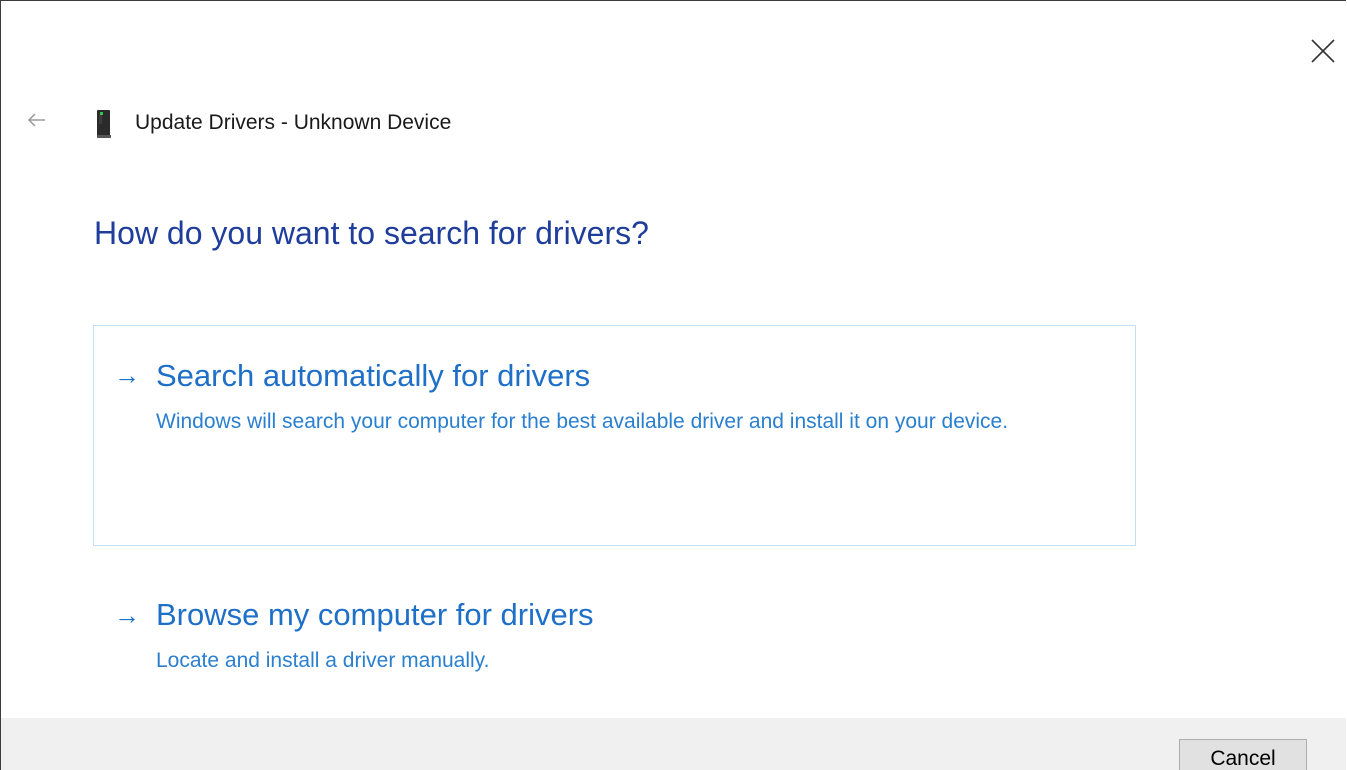 The height and width of the screenshot is (770, 1347). Describe the element at coordinates (104, 124) in the screenshot. I see `device-icon` at that location.